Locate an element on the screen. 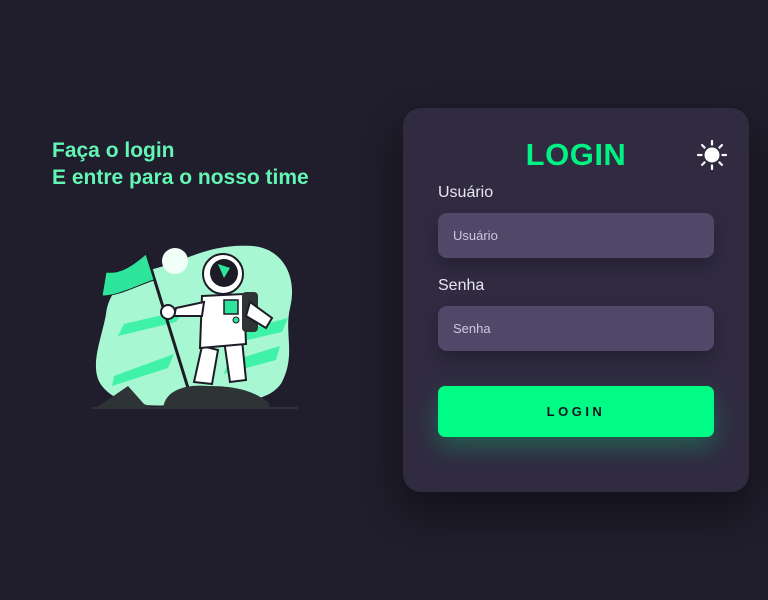  astronaut-illustration is located at coordinates (195, 327).